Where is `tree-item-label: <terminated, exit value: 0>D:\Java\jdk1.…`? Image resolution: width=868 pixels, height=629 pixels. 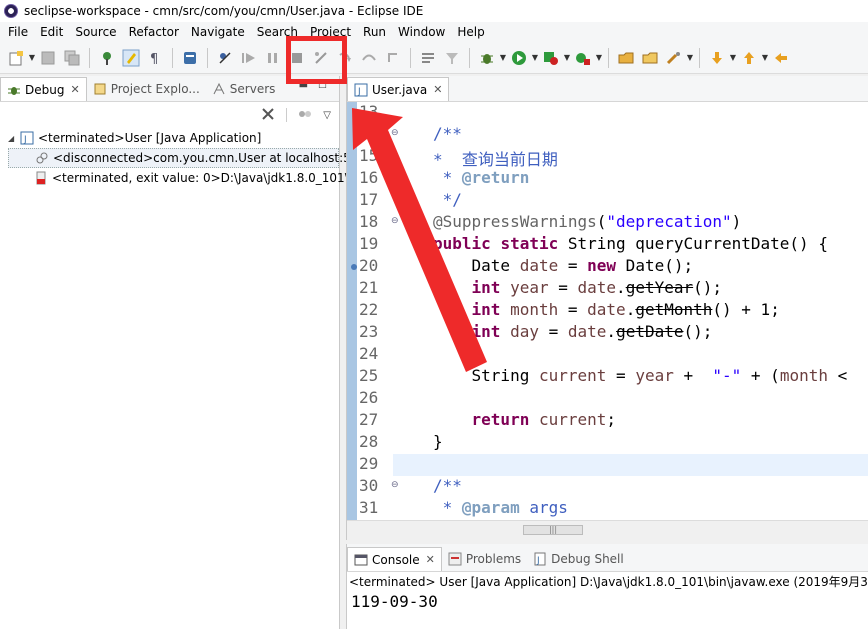
tree-item-label: <terminated, exit value: 0>D:\Java\jdk1.… is located at coordinates (200, 178).